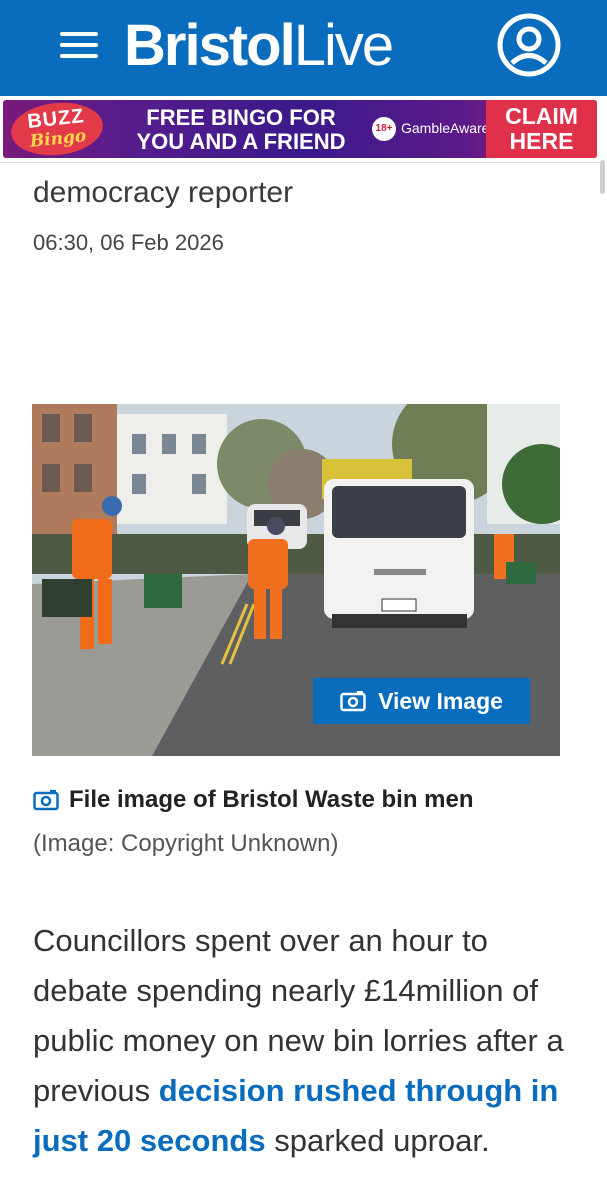 This screenshot has width=607, height=1200. What do you see at coordinates (241, 141) in the screenshot?
I see `ad-headline-line2: YOU AND A FRIEND` at bounding box center [241, 141].